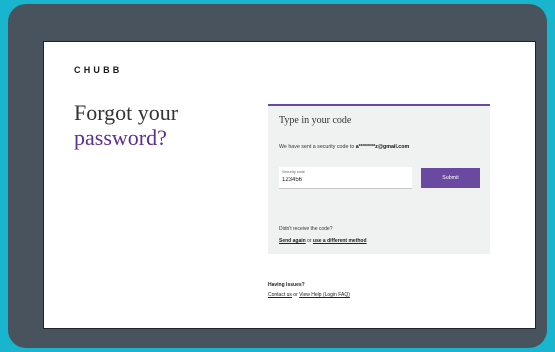  Describe the element at coordinates (280, 295) in the screenshot. I see `contact-us-link: Contact us` at that location.